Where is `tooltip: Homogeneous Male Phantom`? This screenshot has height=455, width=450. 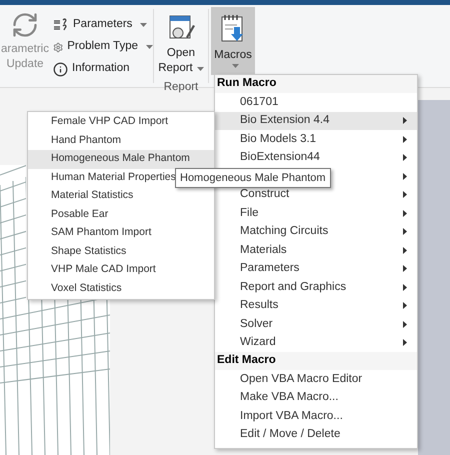
tooltip: Homogeneous Male Phantom is located at coordinates (253, 178).